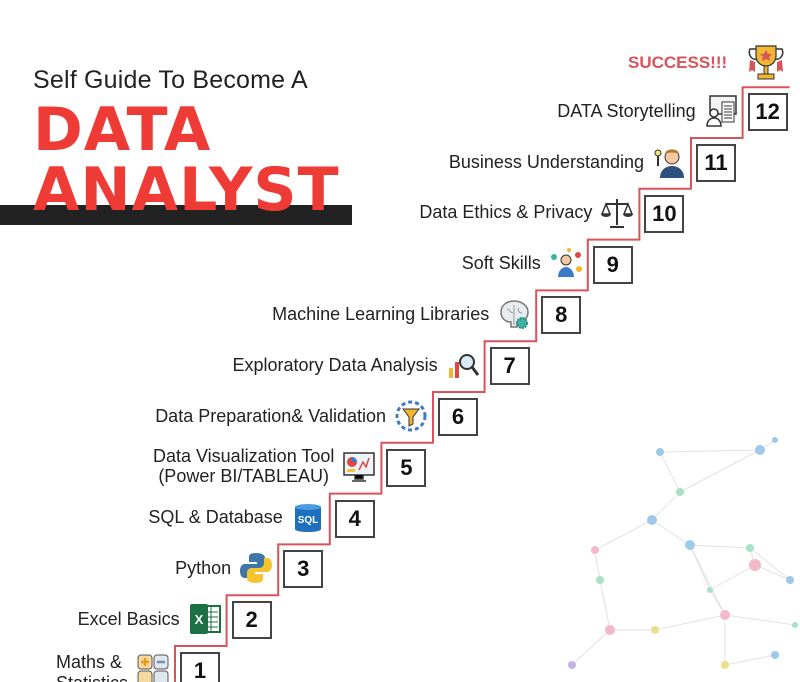 The width and height of the screenshot is (800, 682). I want to click on chart-magnifier-icon, so click(463, 366).